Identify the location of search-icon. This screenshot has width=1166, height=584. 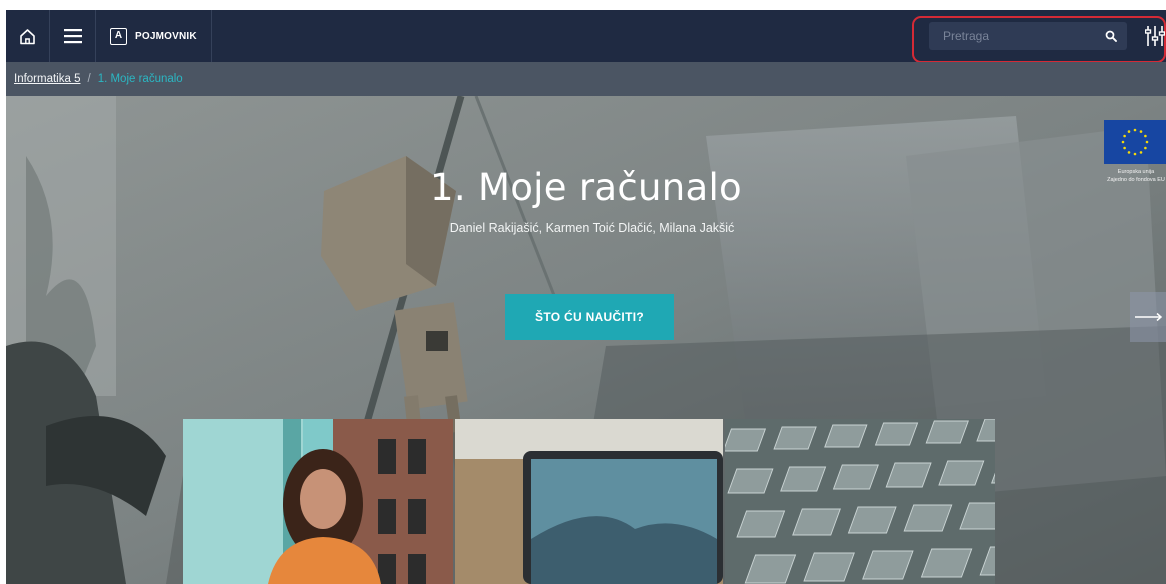
(1111, 36).